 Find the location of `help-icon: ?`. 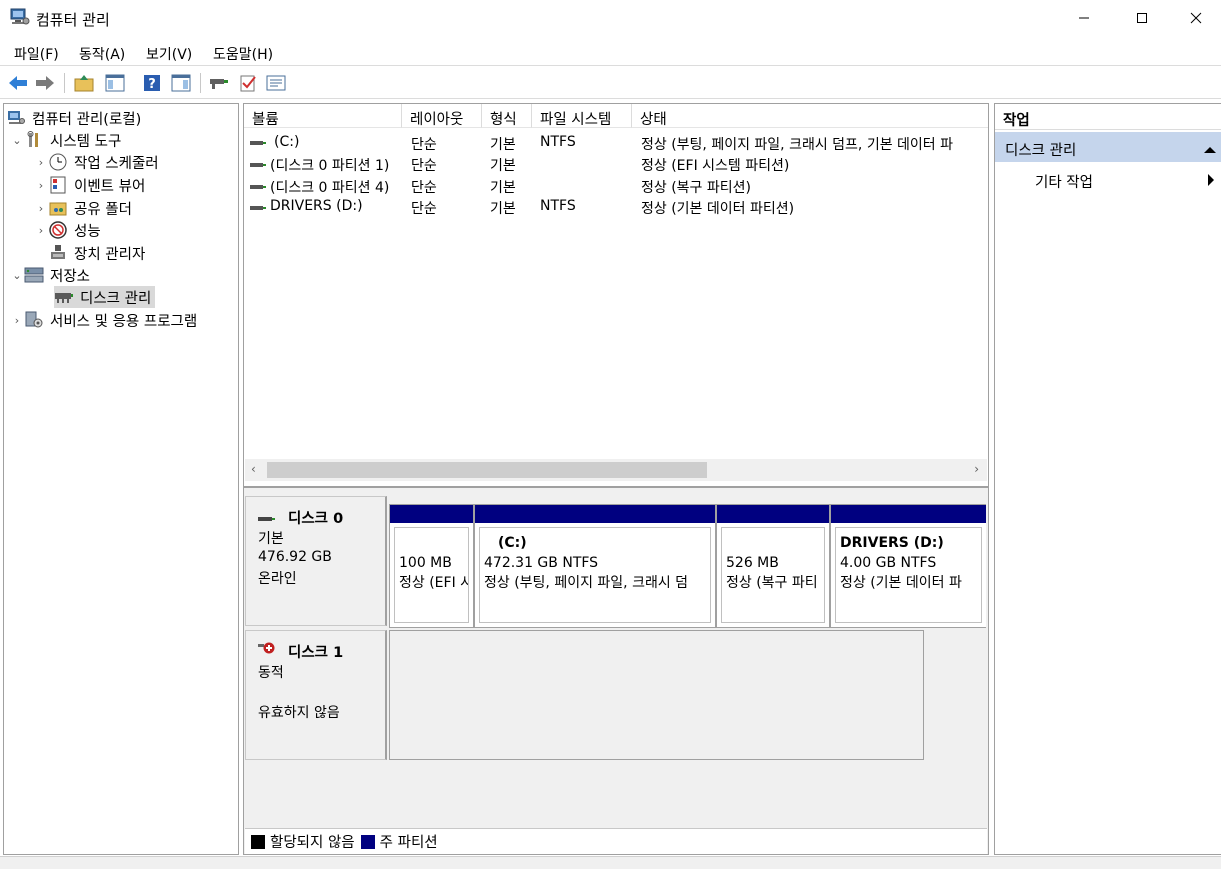

help-icon: ? is located at coordinates (152, 83).